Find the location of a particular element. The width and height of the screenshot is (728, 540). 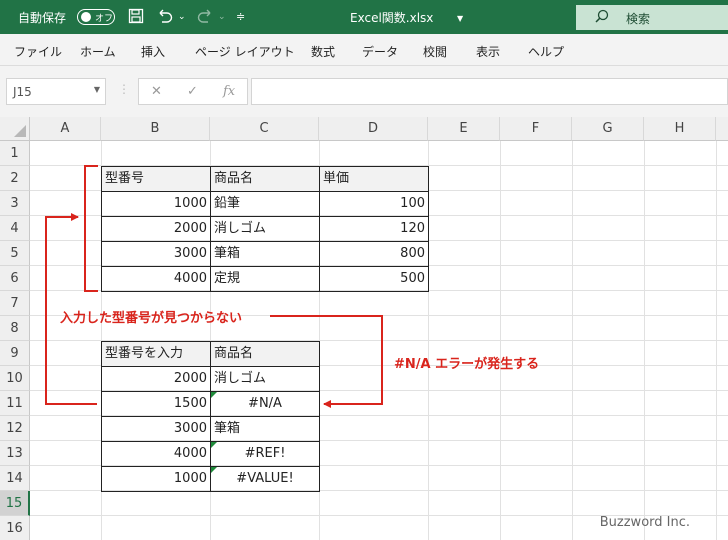

enter-icon: ✓ is located at coordinates (192, 91).